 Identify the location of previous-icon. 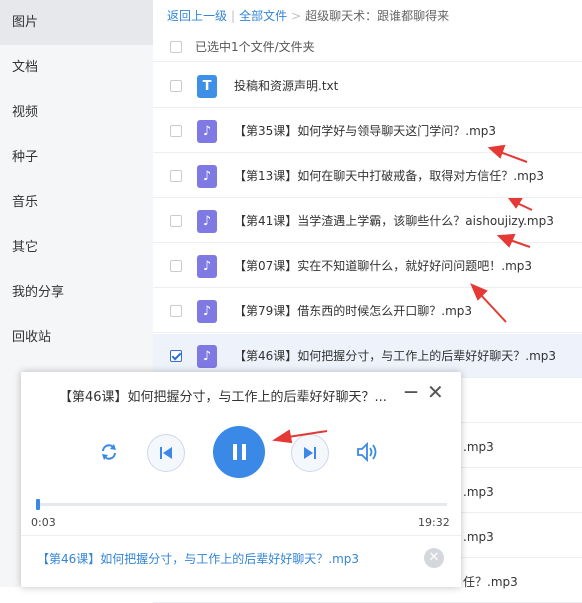
(166, 453).